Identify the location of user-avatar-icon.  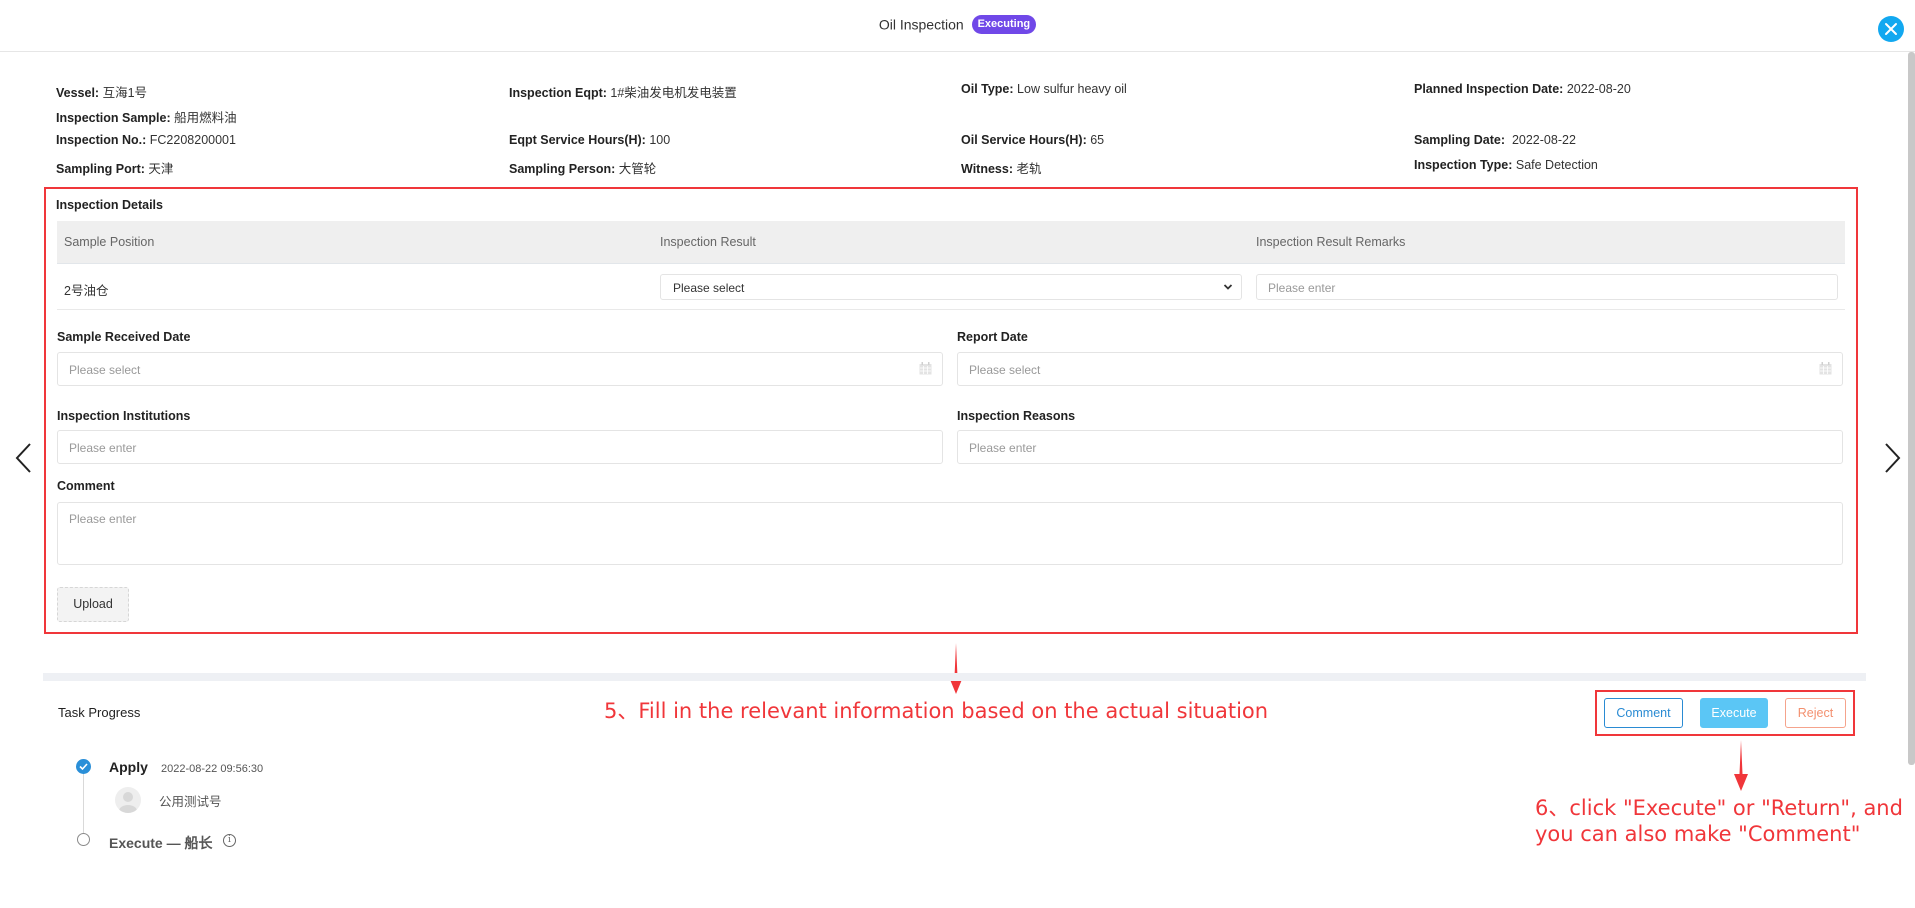
(128, 802).